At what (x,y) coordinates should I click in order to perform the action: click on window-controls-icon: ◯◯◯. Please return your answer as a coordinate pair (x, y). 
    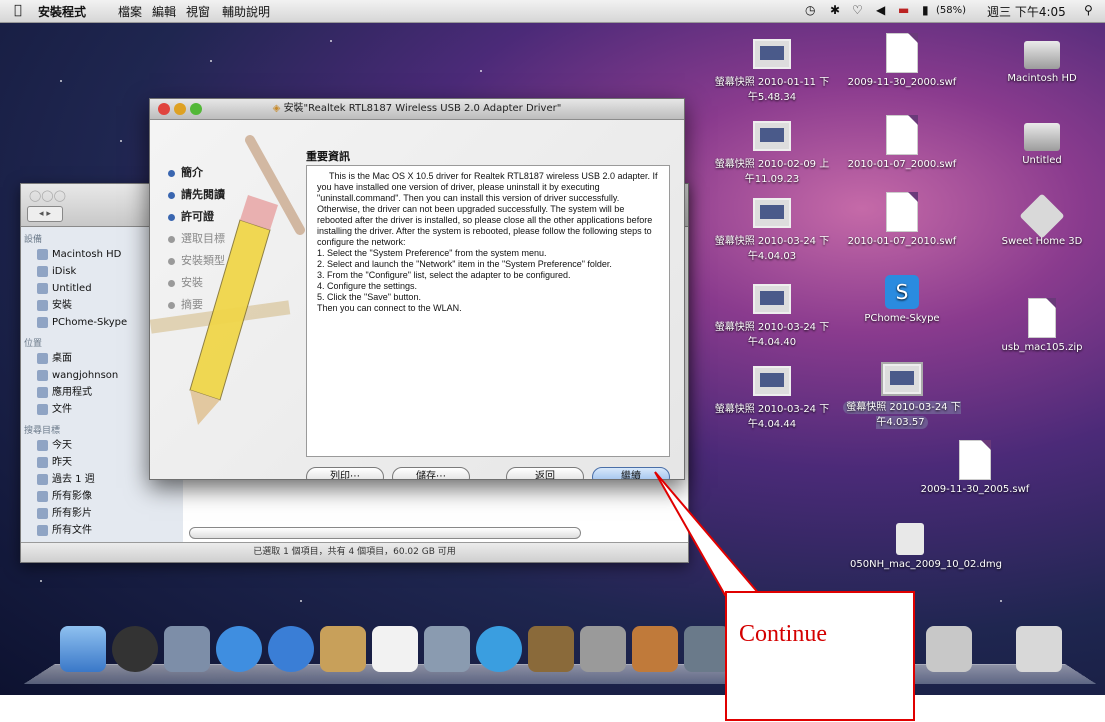
    Looking at the image, I should click on (47, 195).